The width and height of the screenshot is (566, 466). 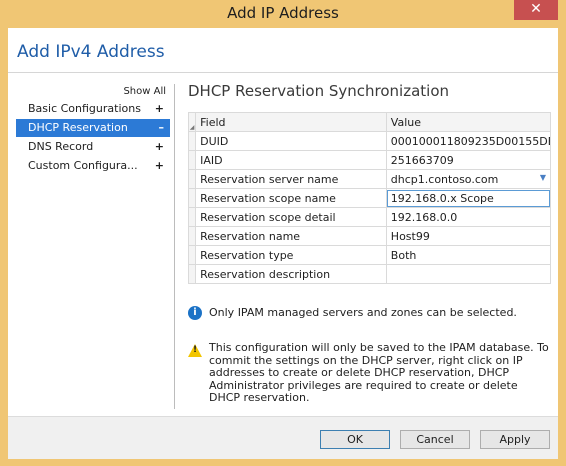 What do you see at coordinates (468, 255) in the screenshot?
I see `value-reservation-type: Both` at bounding box center [468, 255].